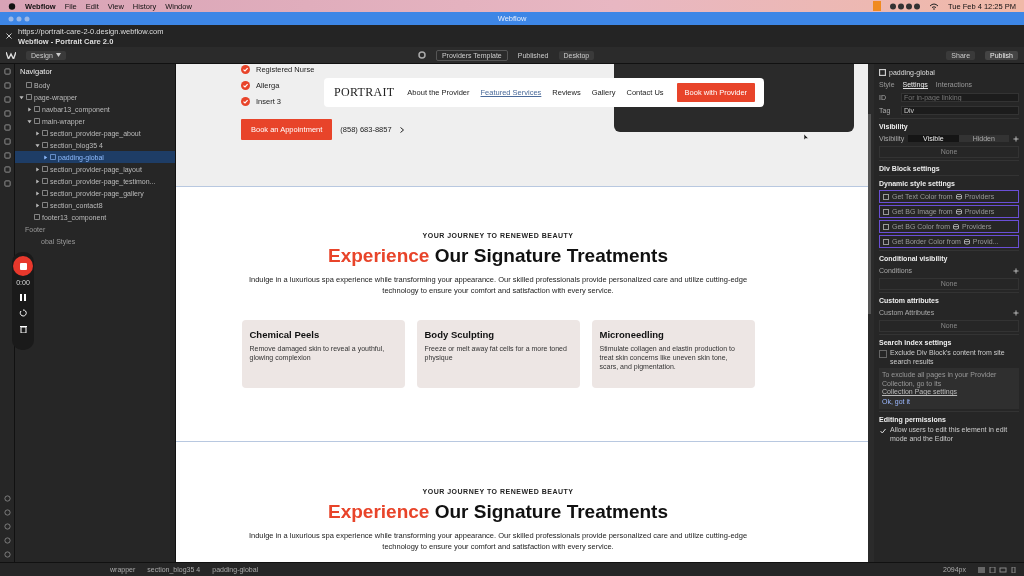 The width and height of the screenshot is (1024, 576). Describe the element at coordinates (364, 92) in the screenshot. I see `site-logo: PORTRAIT` at that location.